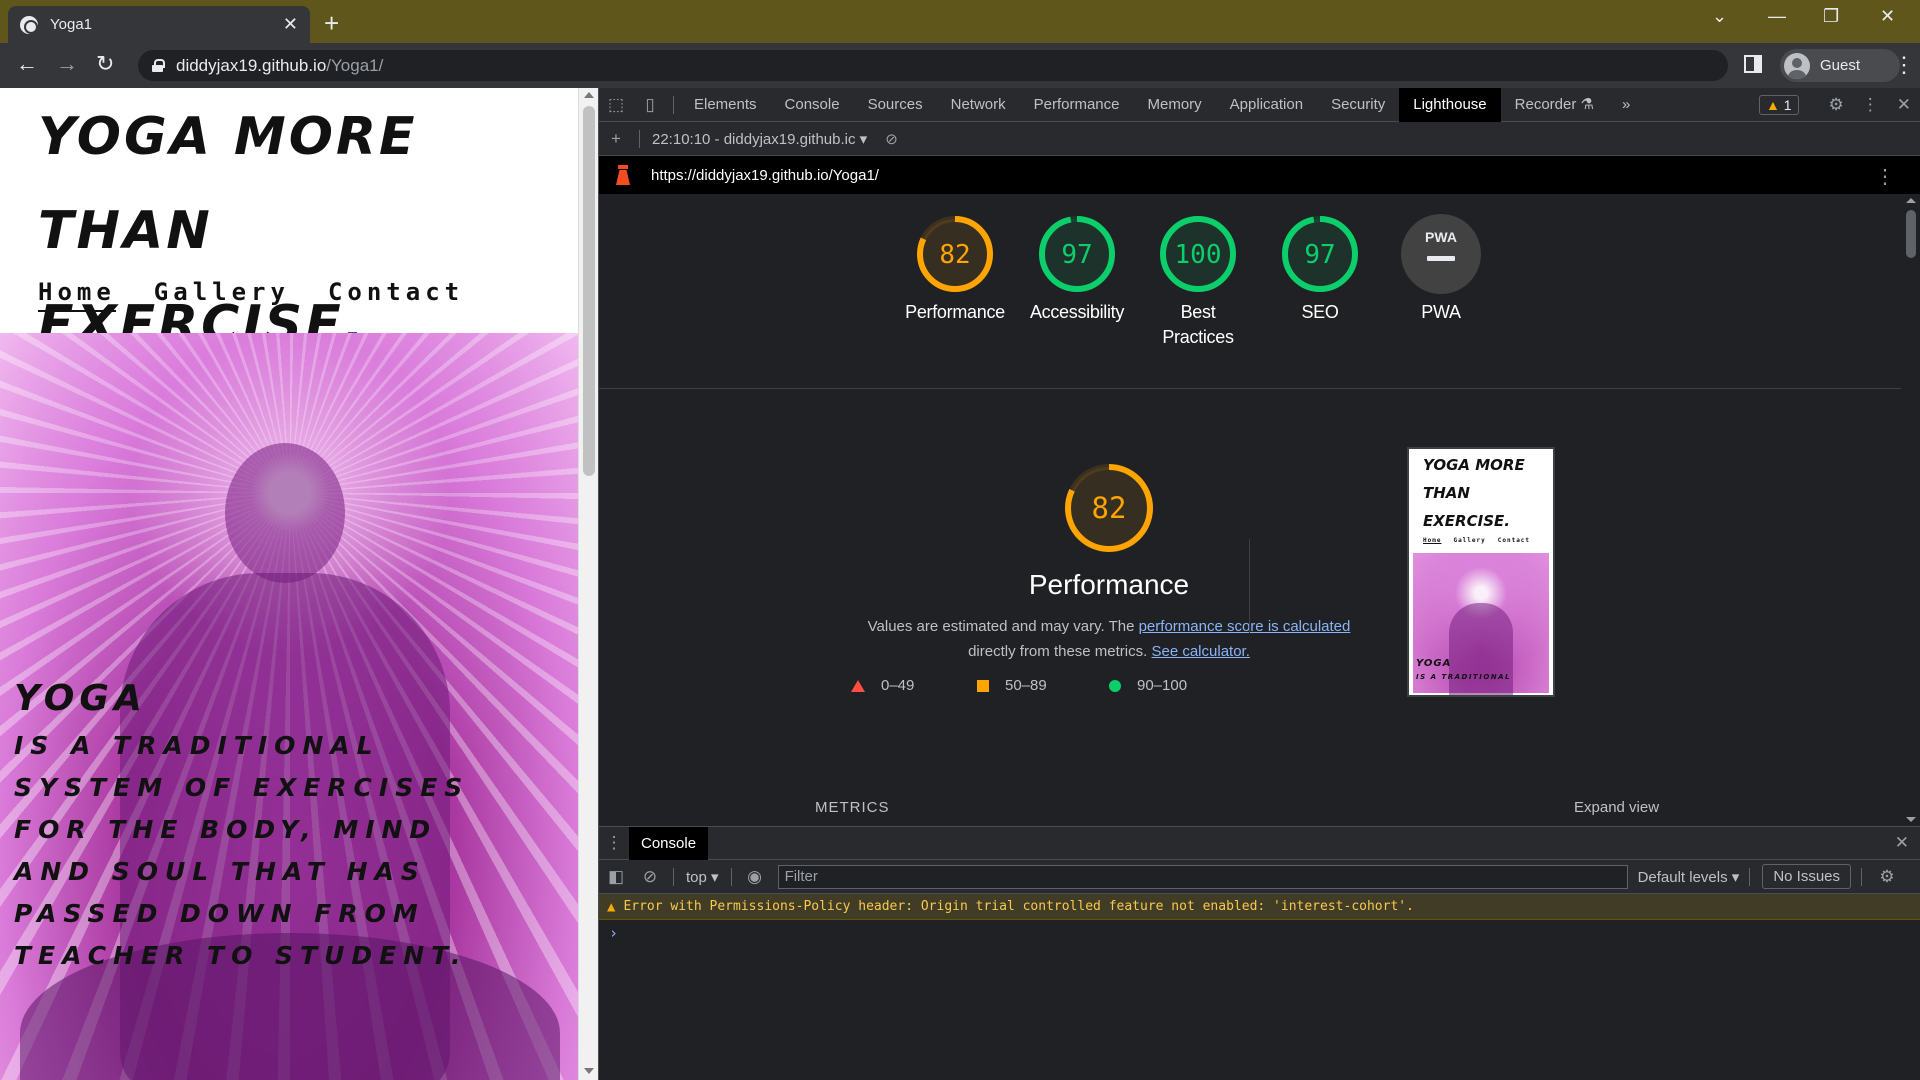 This screenshot has height=1080, width=1920. I want to click on thumbnail-title: YOGA MORE THAN EXERCISE., so click(1474, 493).